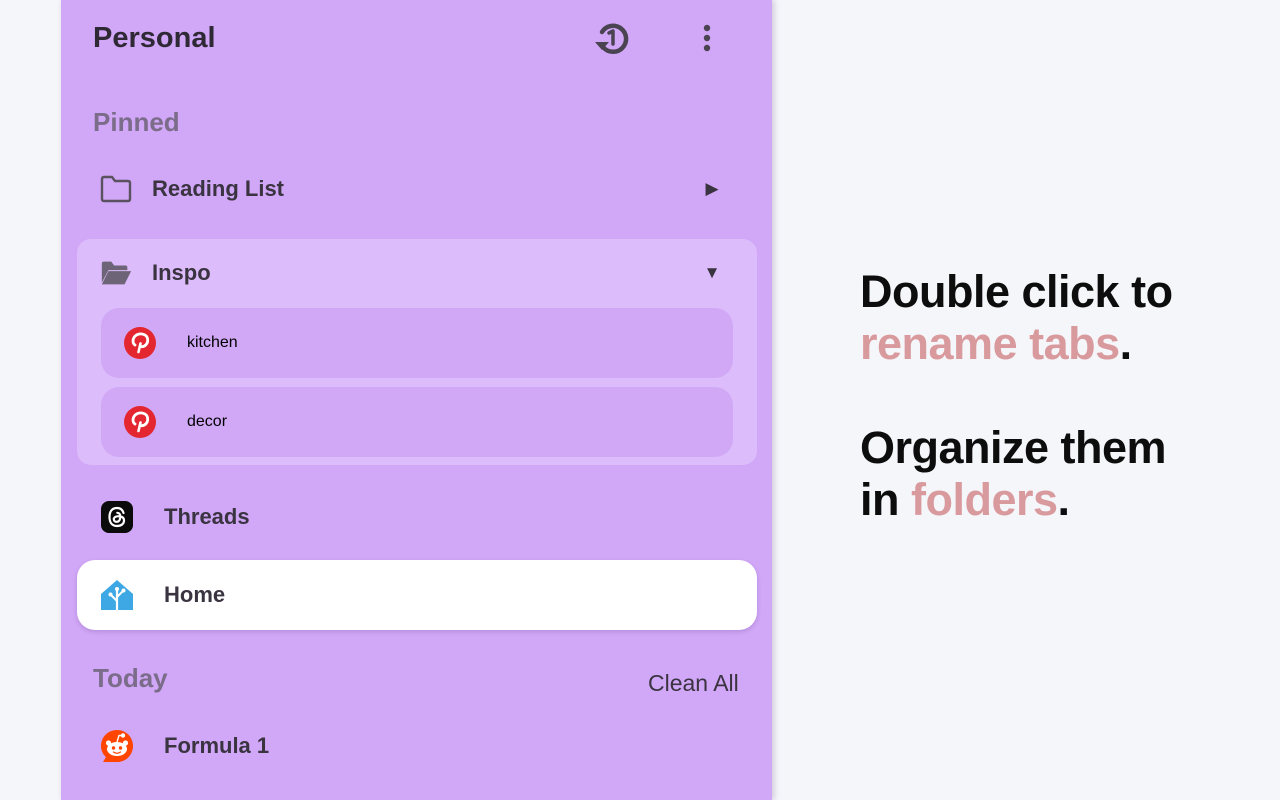 The image size is (1280, 800). Describe the element at coordinates (1013, 447) in the screenshot. I see `promo-line-3: Organize them` at that location.